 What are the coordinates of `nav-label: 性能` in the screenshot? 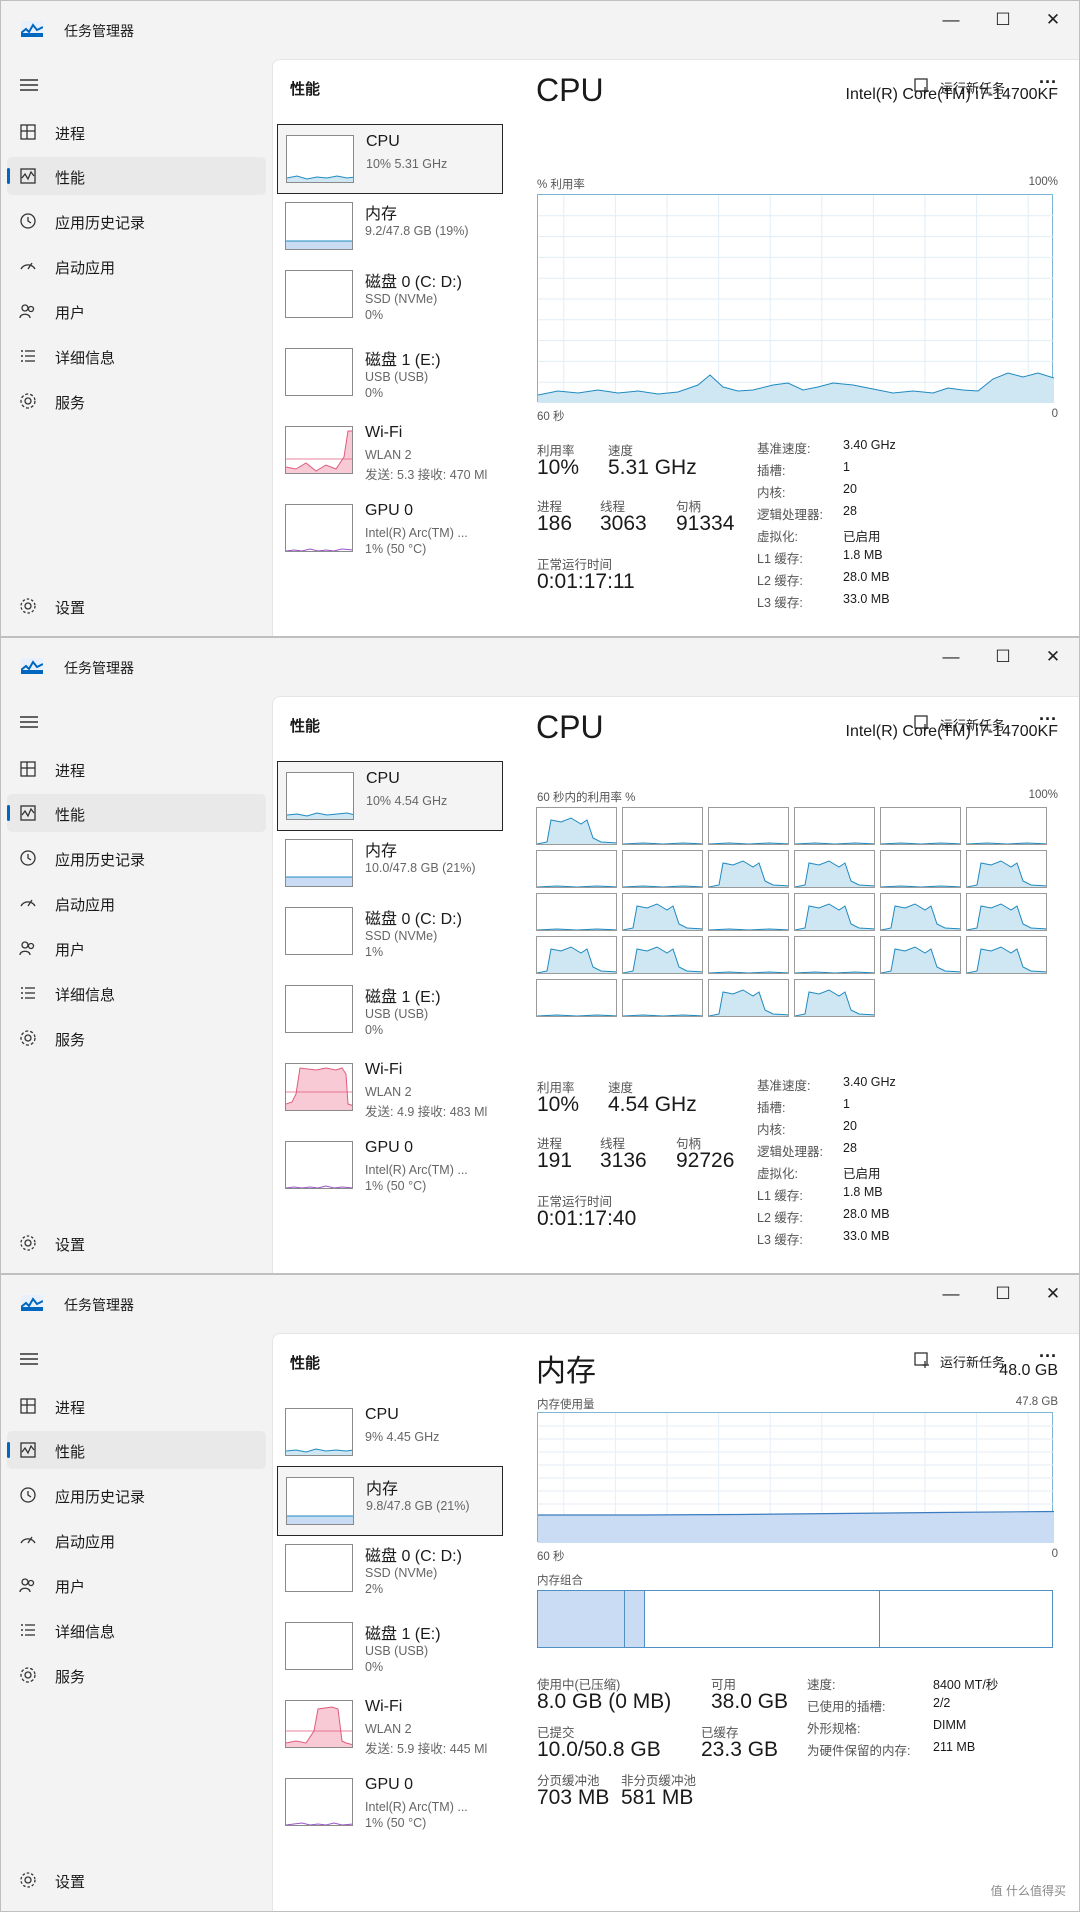 It's located at (70, 178).